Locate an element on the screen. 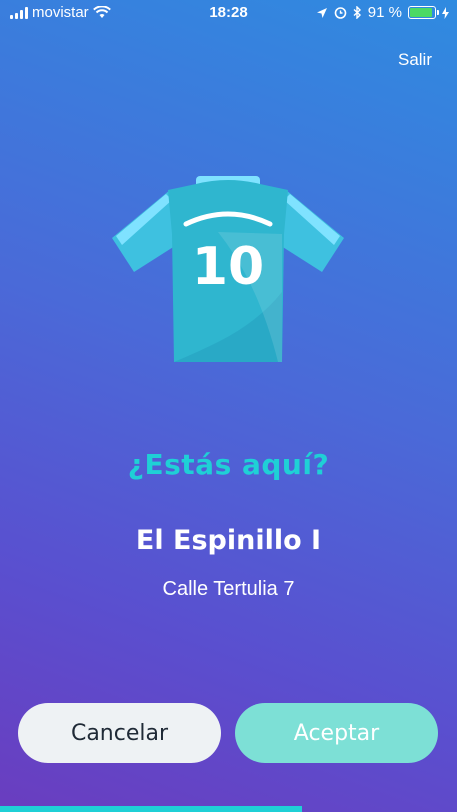 The image size is (457, 812). exit-button: Salir is located at coordinates (415, 60).